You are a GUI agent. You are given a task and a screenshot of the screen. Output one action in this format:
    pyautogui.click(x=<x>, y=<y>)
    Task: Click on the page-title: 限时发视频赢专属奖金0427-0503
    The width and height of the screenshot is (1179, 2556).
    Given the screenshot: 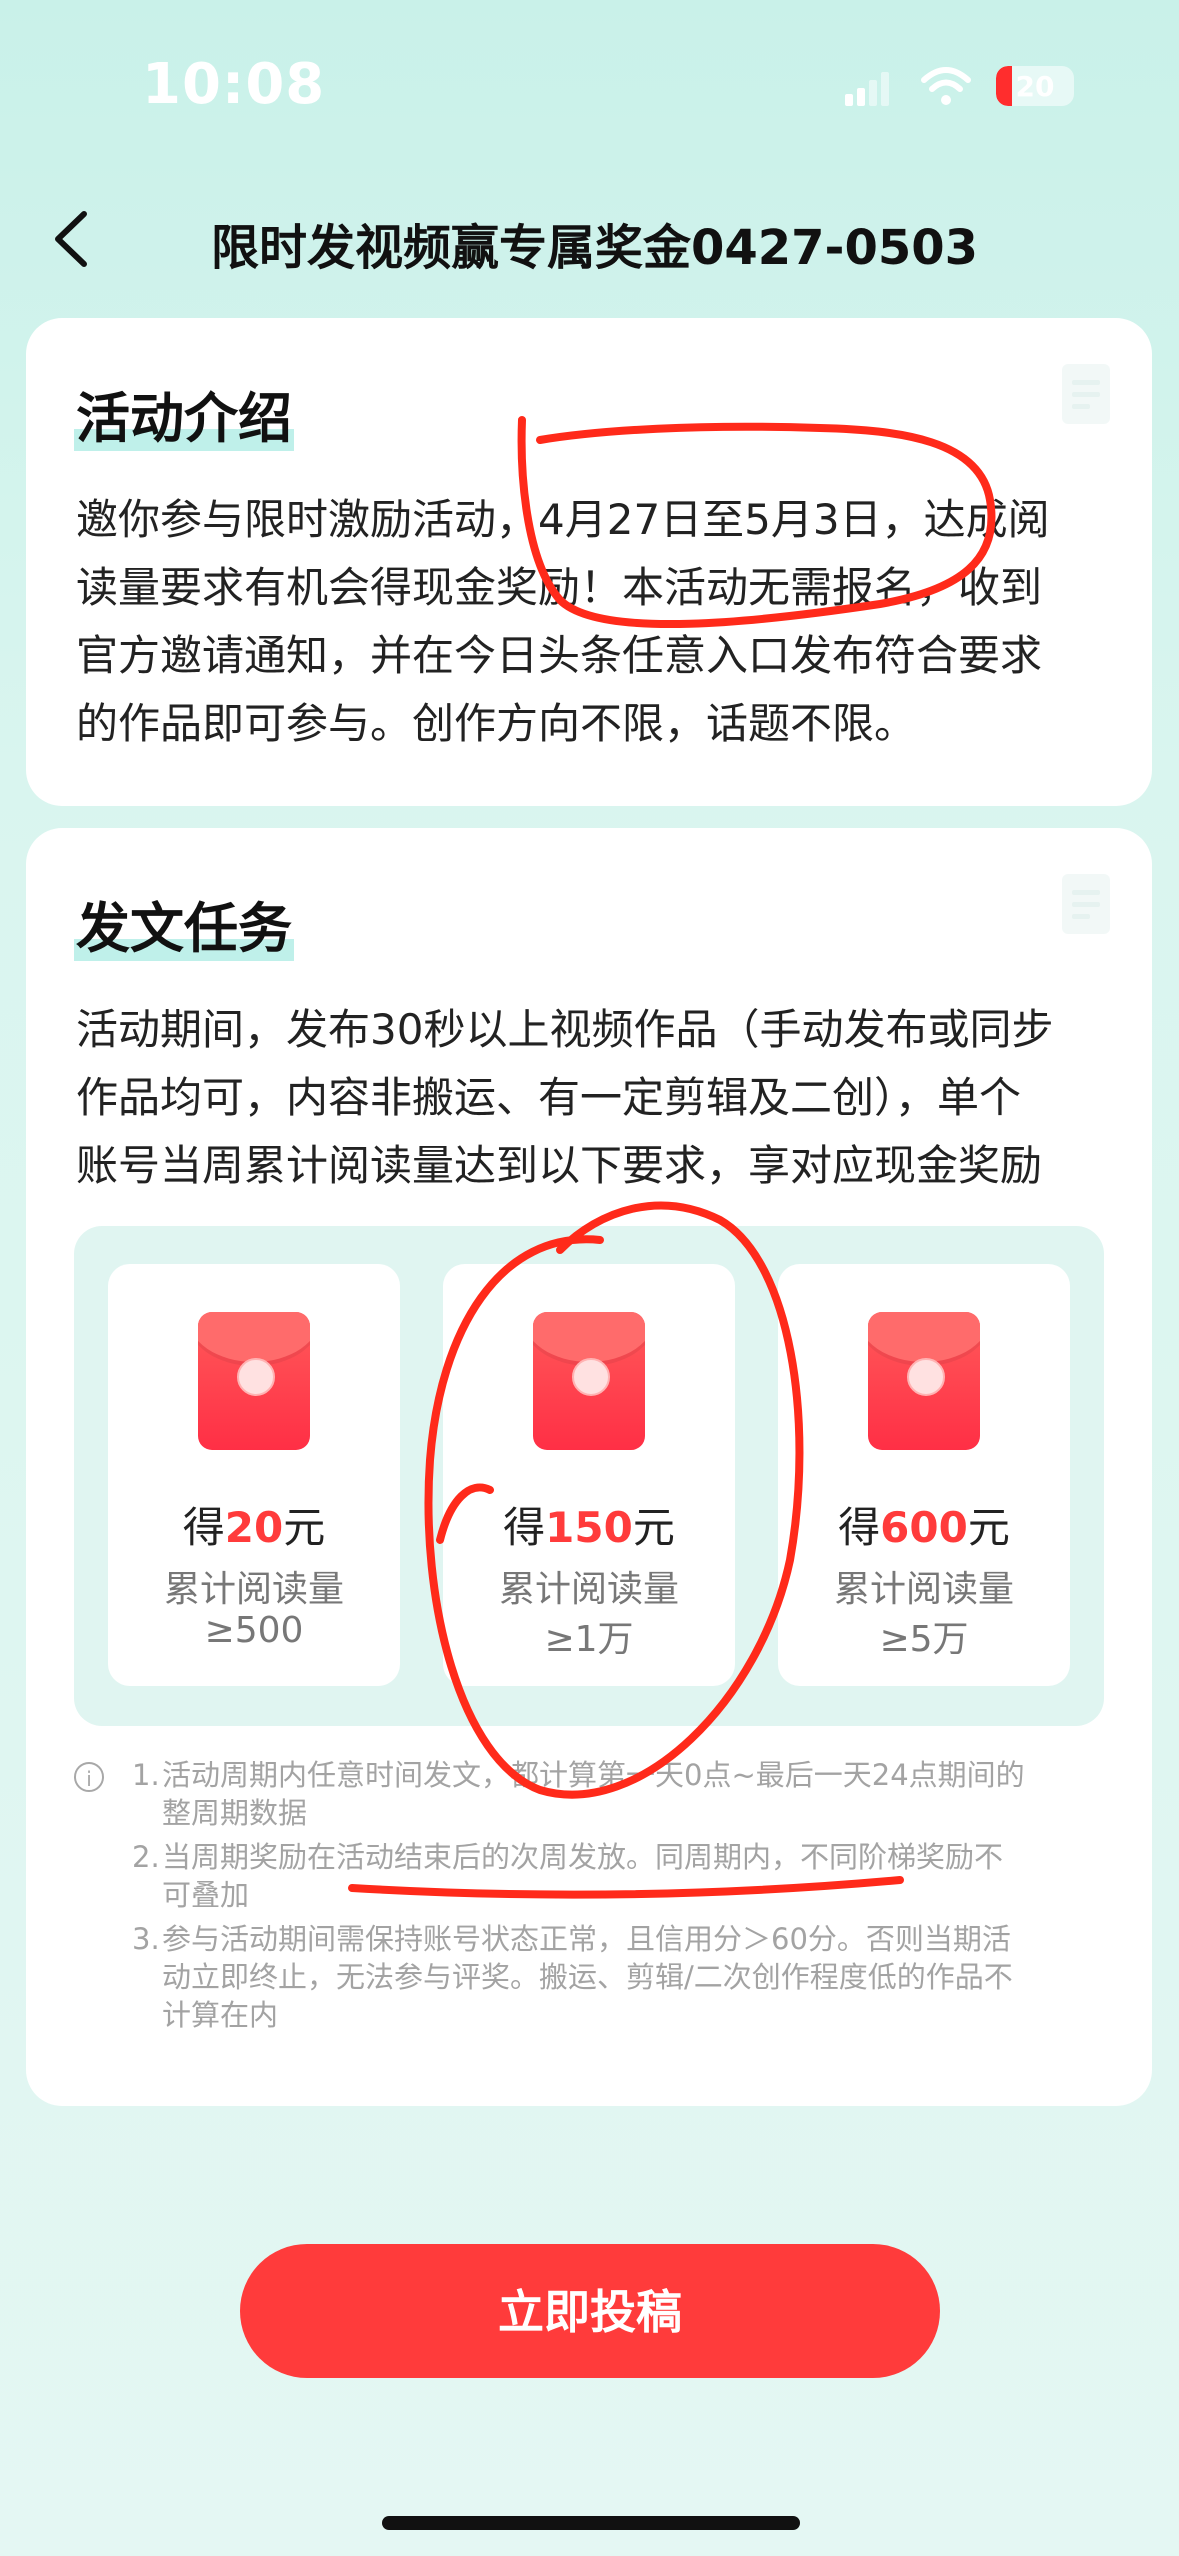 What is the action you would take?
    pyautogui.click(x=594, y=248)
    